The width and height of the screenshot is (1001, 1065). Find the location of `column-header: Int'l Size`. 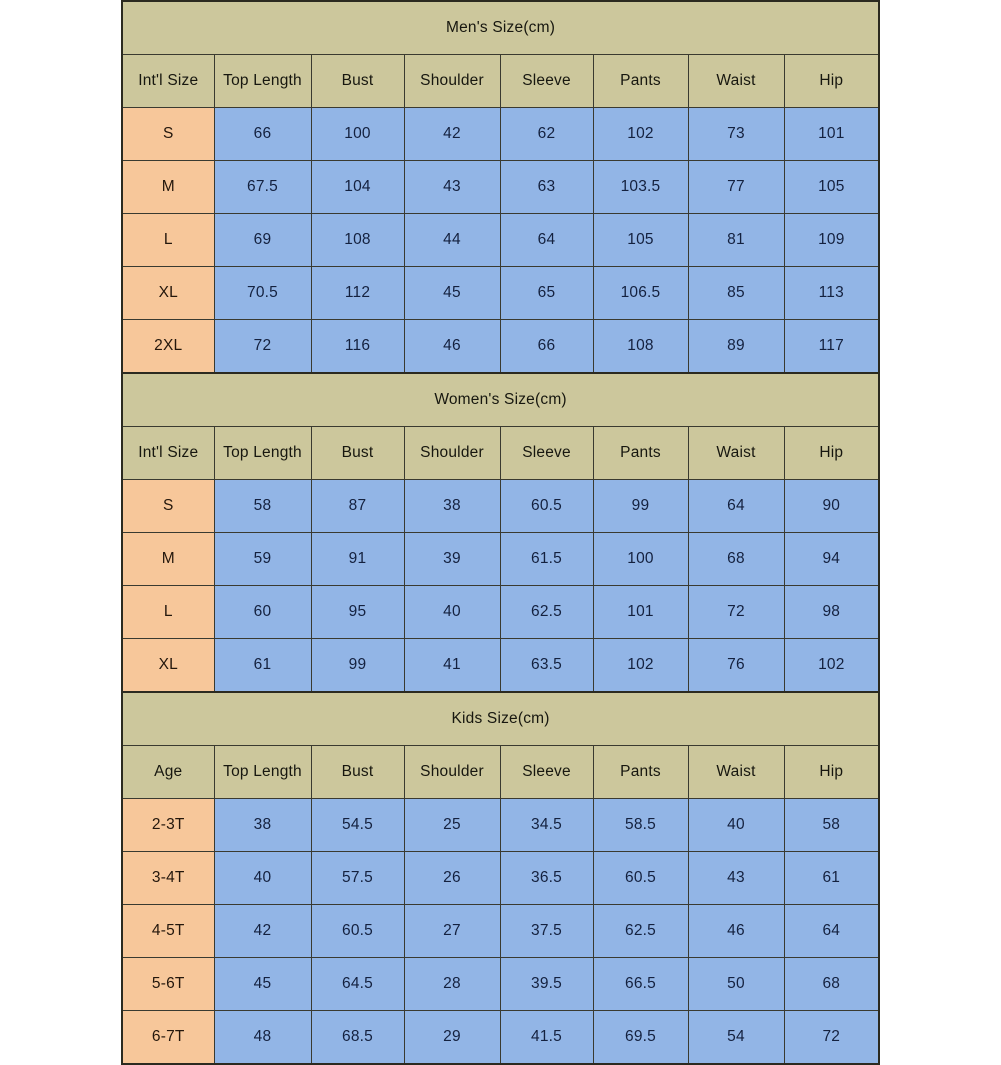

column-header: Int'l Size is located at coordinates (168, 453).